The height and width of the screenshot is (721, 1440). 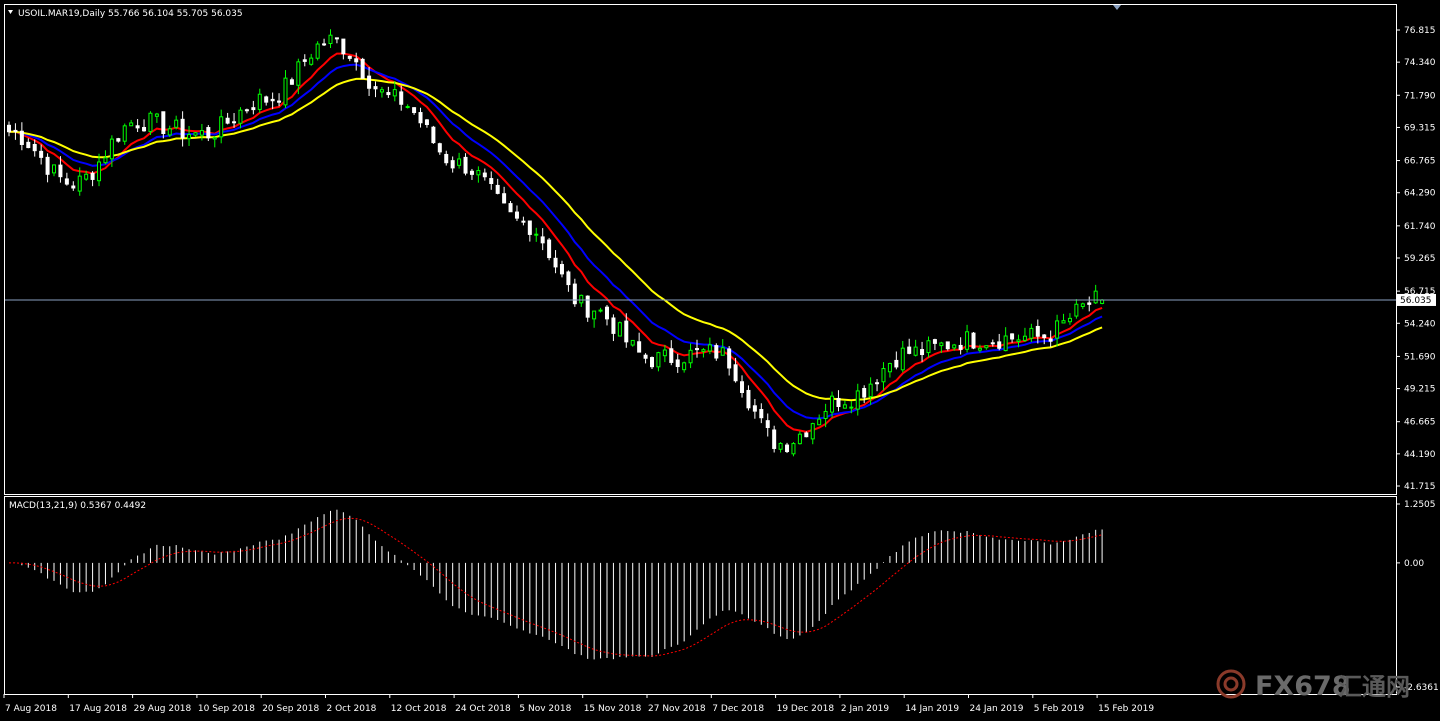 I want to click on time-tick-label: 24 Jan 2019, so click(x=997, y=709).